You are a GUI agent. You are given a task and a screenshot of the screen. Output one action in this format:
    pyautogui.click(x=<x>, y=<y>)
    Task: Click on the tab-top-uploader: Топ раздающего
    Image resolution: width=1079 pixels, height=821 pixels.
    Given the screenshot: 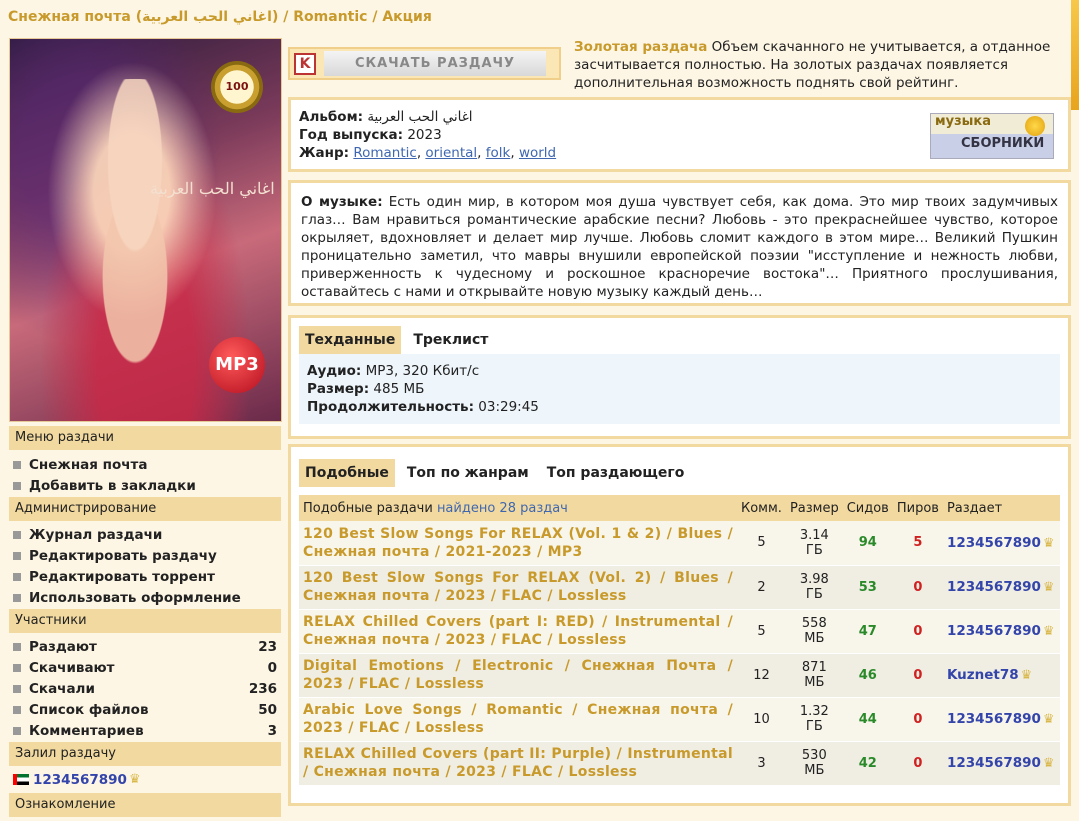 What is the action you would take?
    pyautogui.click(x=616, y=473)
    